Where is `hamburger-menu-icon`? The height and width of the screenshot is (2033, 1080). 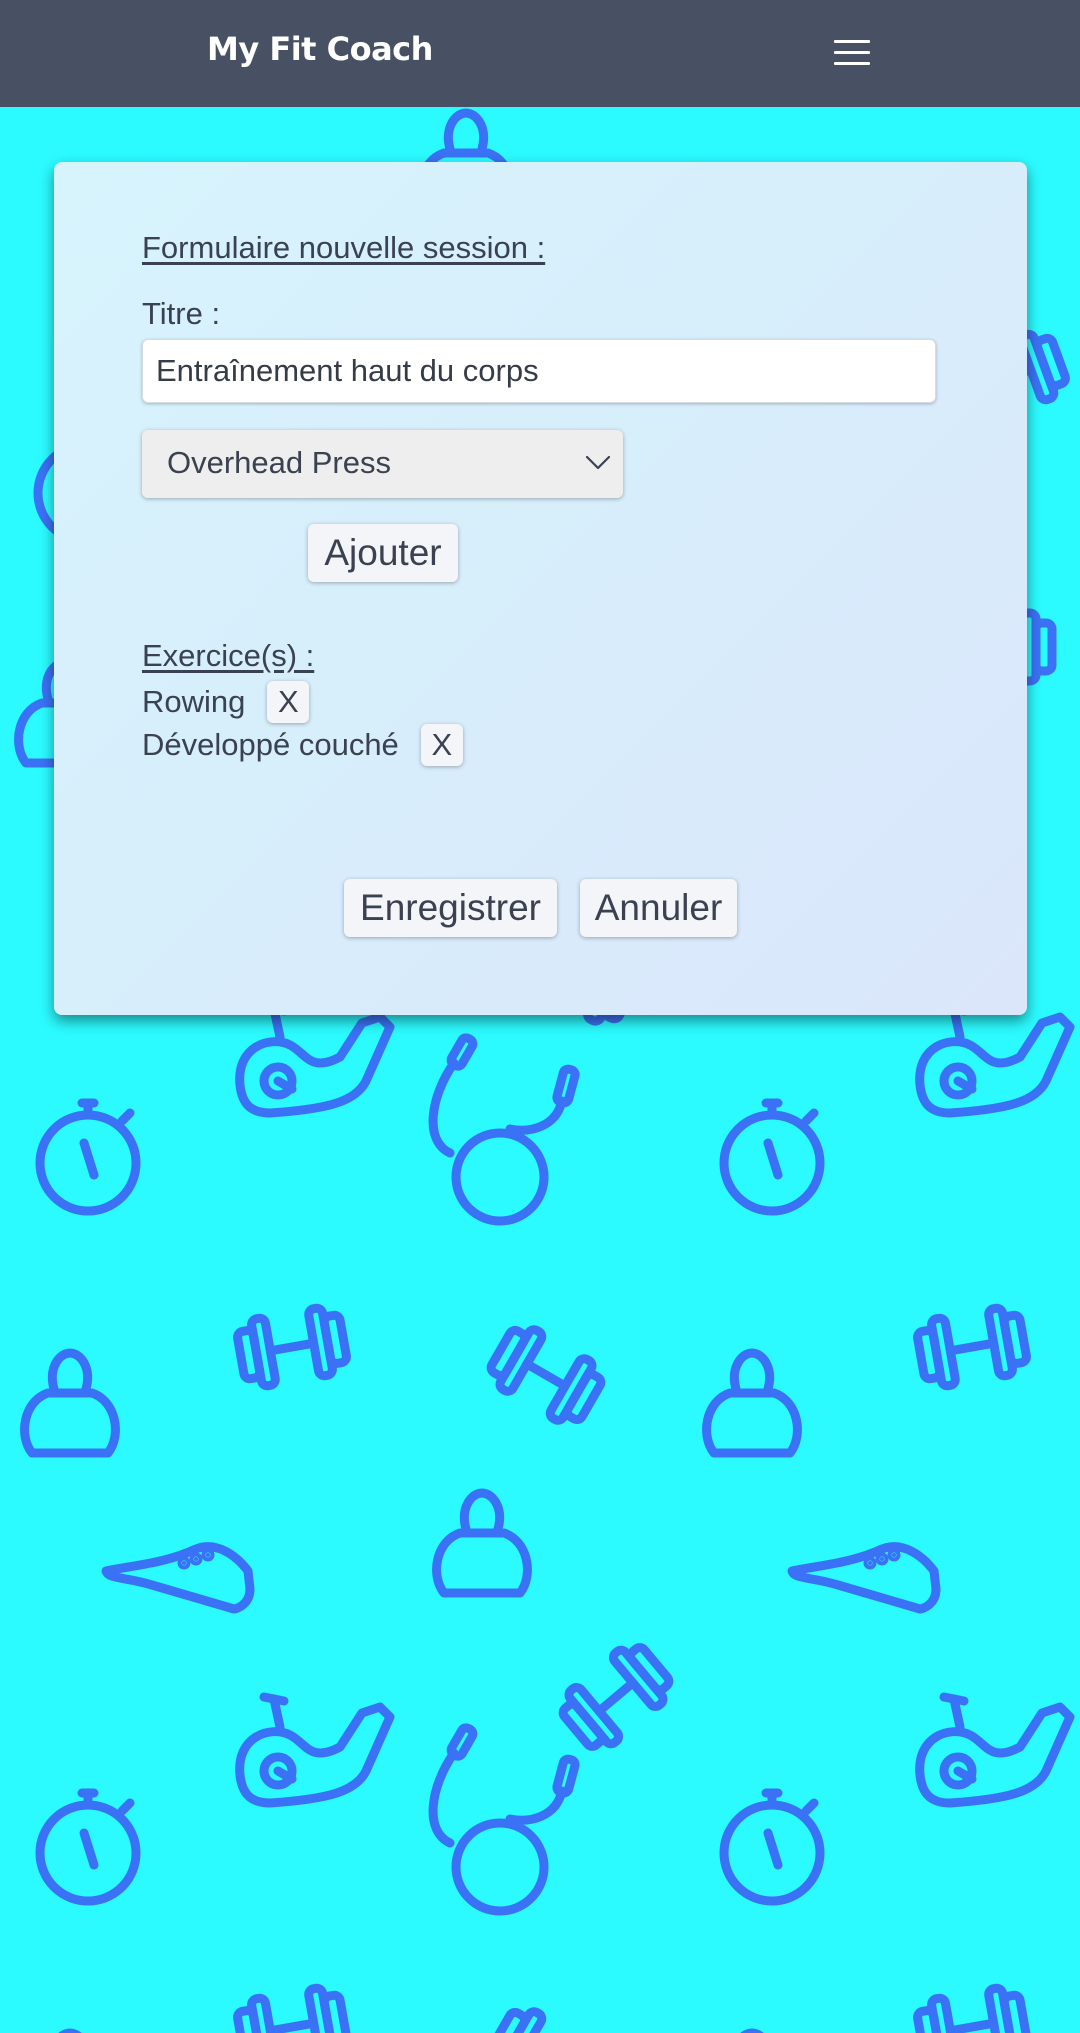 hamburger-menu-icon is located at coordinates (852, 52).